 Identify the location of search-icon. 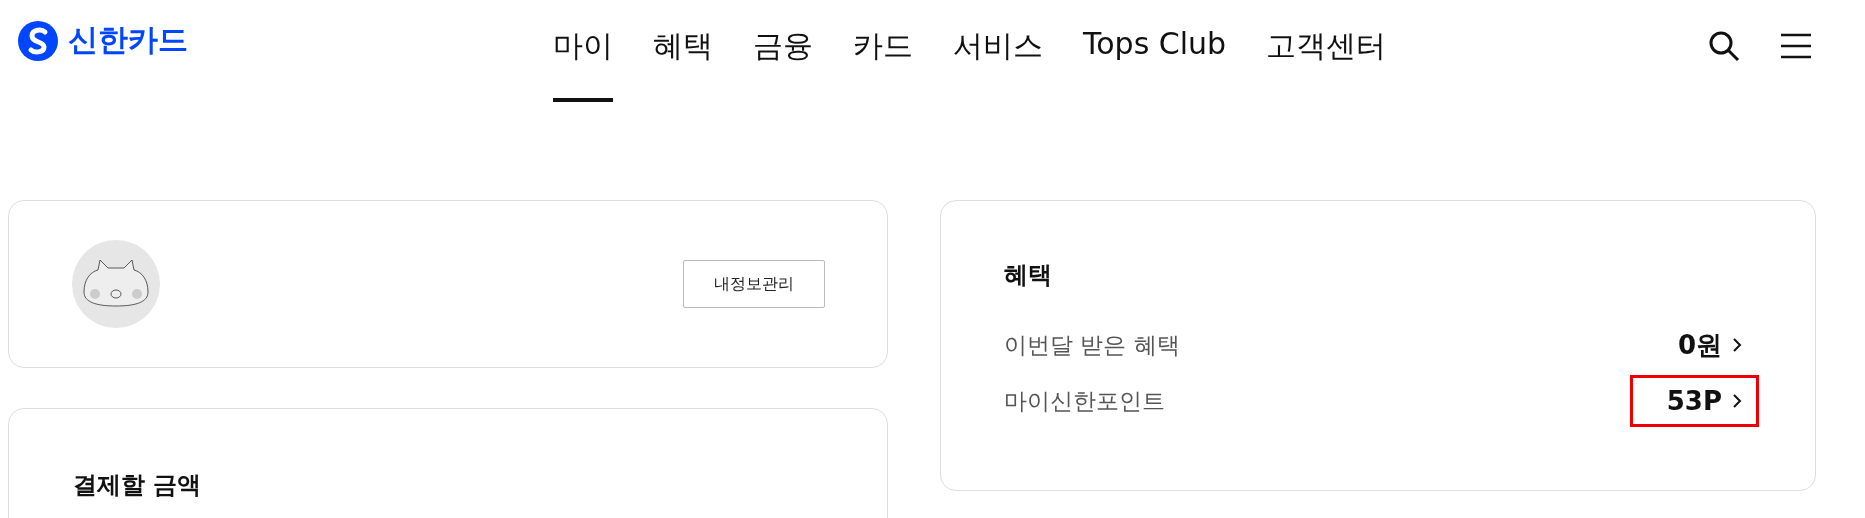
(1724, 46).